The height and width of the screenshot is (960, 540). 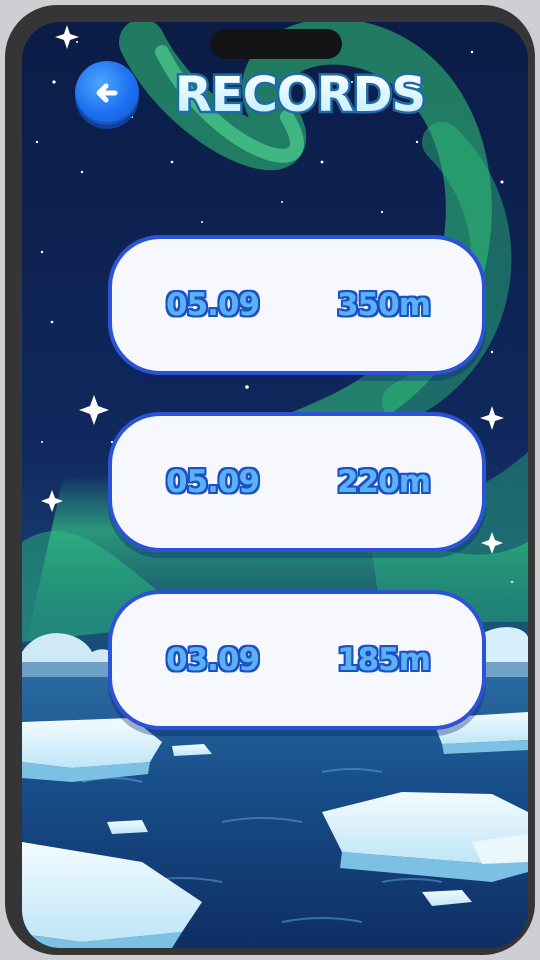 What do you see at coordinates (297, 305) in the screenshot?
I see `record-card: 05.09 350m` at bounding box center [297, 305].